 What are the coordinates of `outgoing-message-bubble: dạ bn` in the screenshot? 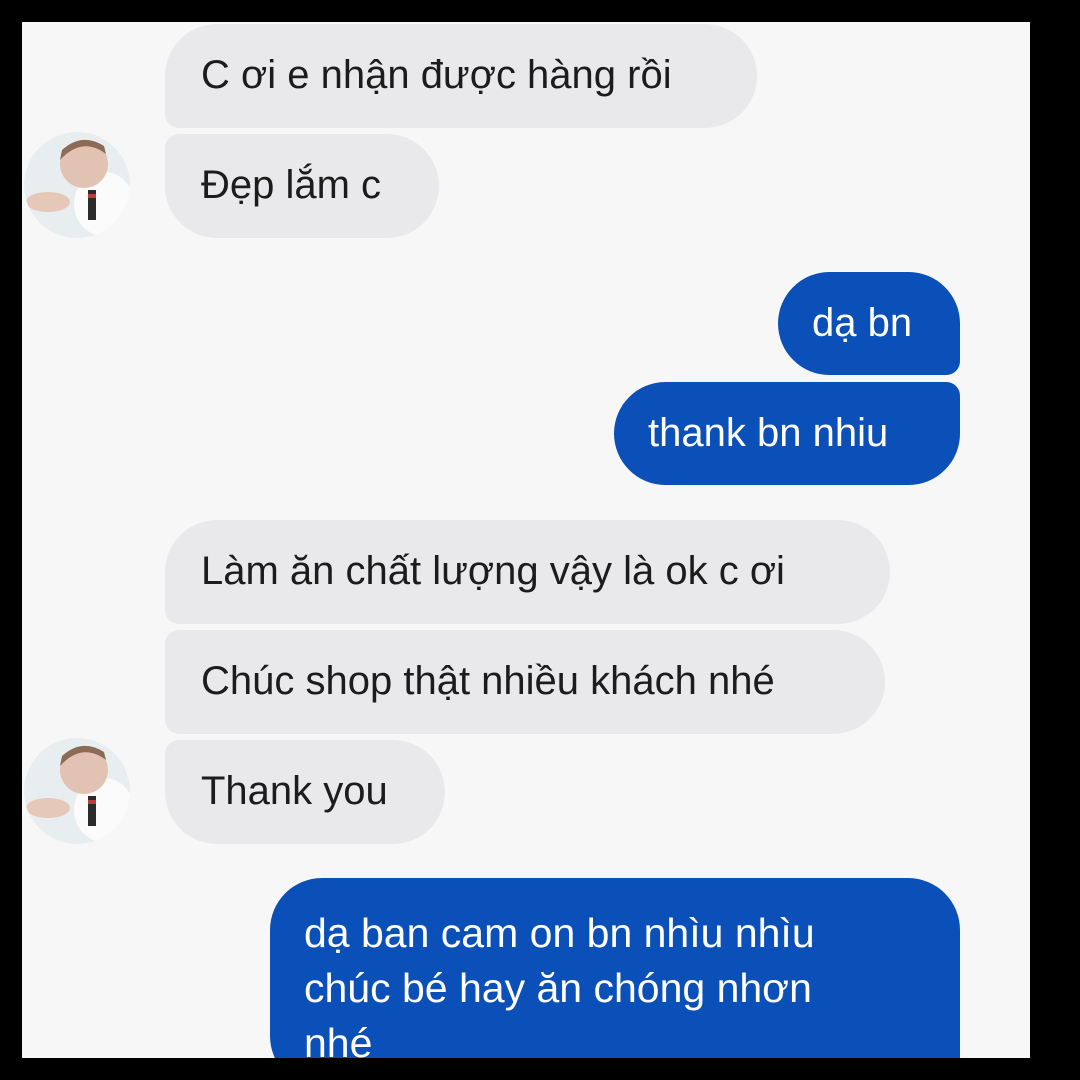 It's located at (869, 323).